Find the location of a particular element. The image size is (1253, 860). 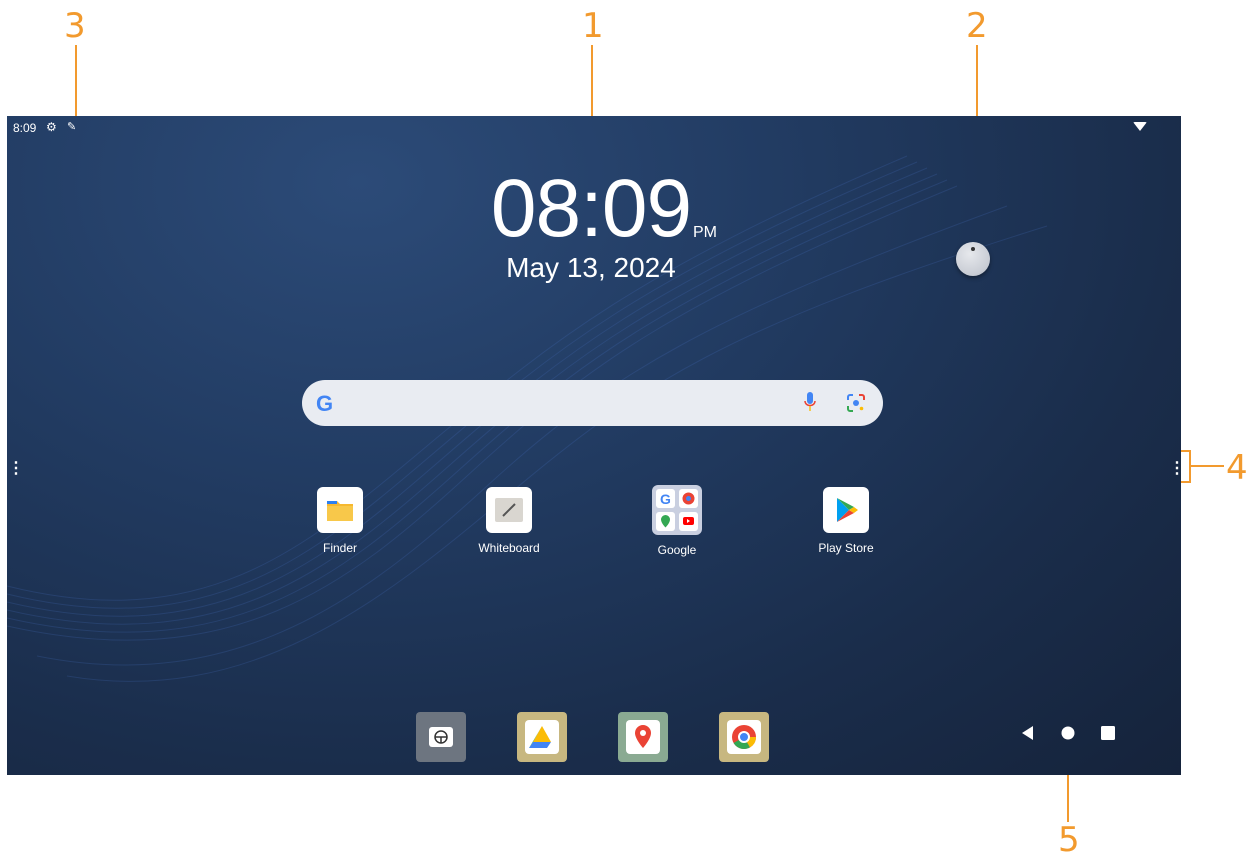

app-label: Play Store is located at coordinates (846, 548).